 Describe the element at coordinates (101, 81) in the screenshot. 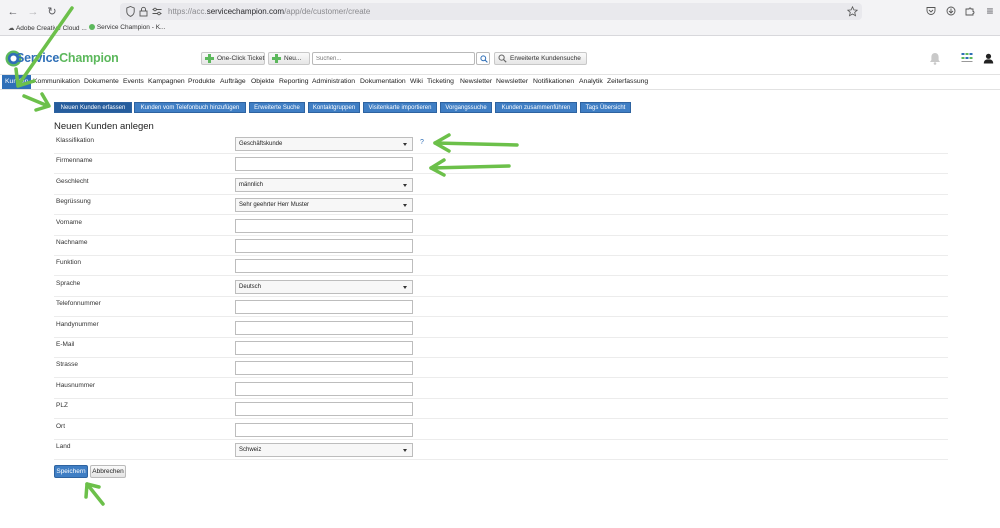

I see `menu-item-dokumente: Dokumente` at that location.